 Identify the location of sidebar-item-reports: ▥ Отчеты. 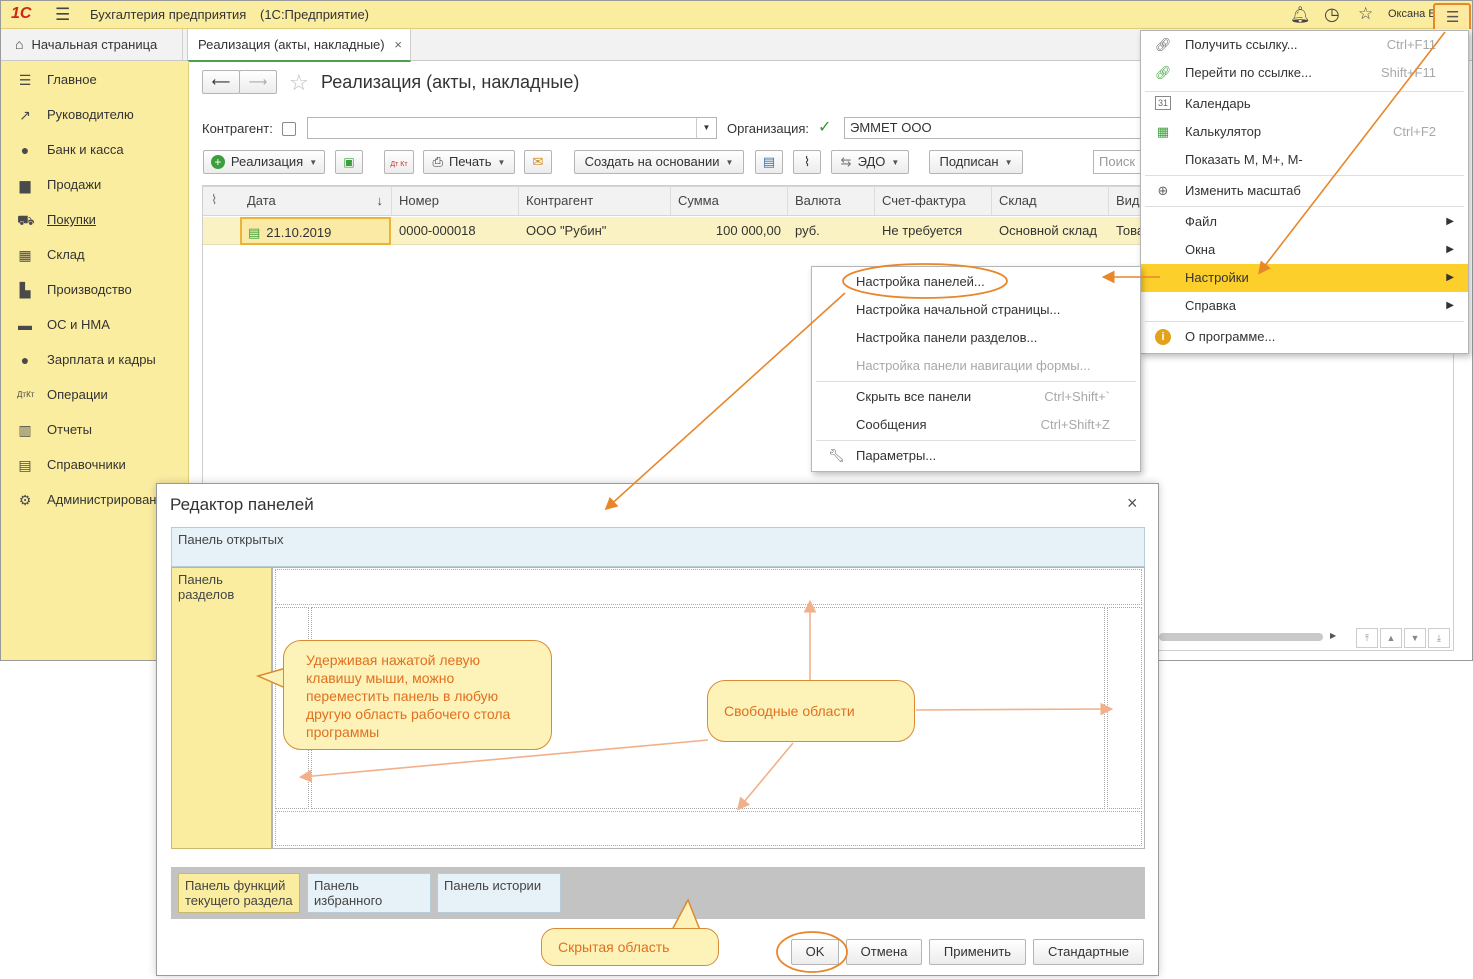
(95, 429).